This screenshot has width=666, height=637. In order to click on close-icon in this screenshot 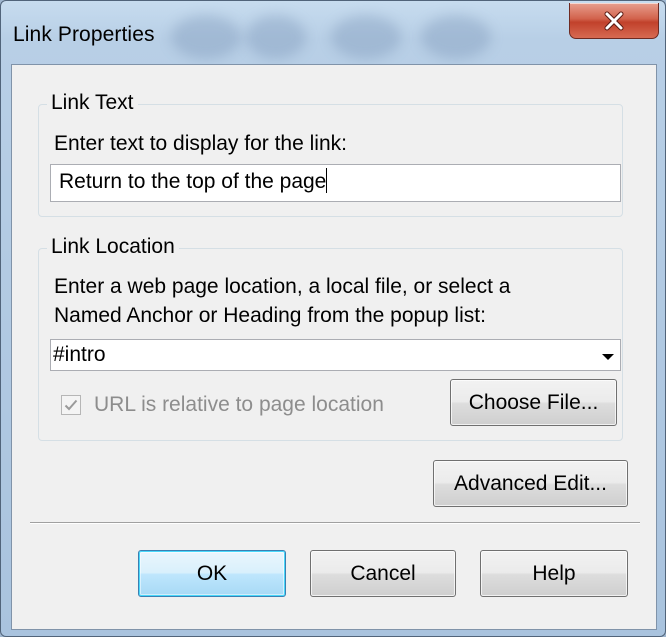, I will do `click(614, 20)`.